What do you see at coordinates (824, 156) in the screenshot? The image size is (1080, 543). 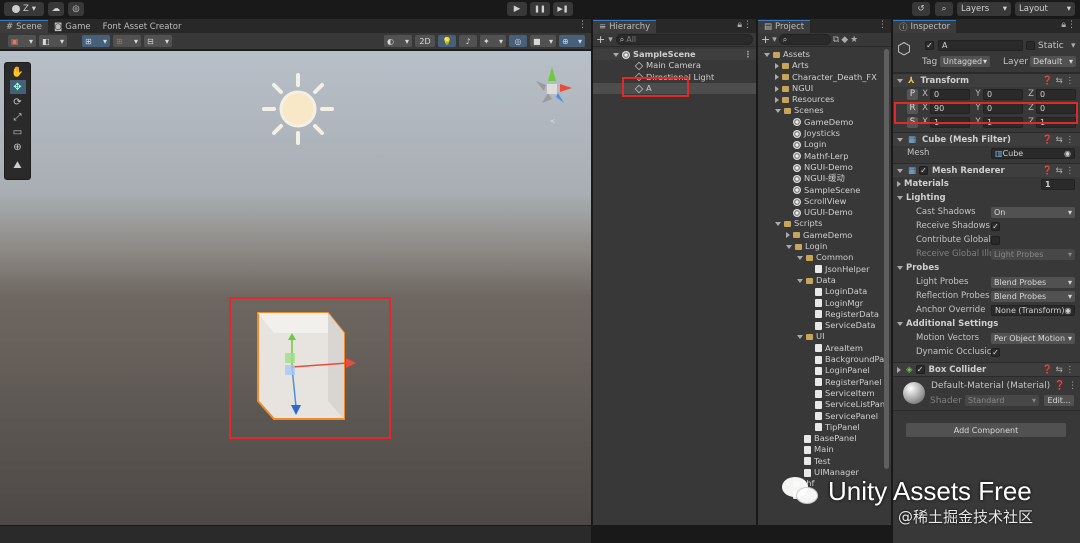 I see `project-item: Mathf-Lerp` at bounding box center [824, 156].